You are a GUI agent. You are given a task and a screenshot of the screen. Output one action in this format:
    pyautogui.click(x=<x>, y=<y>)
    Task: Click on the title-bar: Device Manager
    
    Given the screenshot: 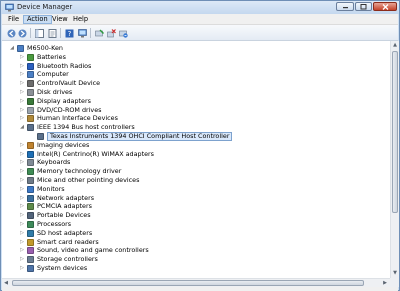 What is the action you would take?
    pyautogui.click(x=200, y=7)
    